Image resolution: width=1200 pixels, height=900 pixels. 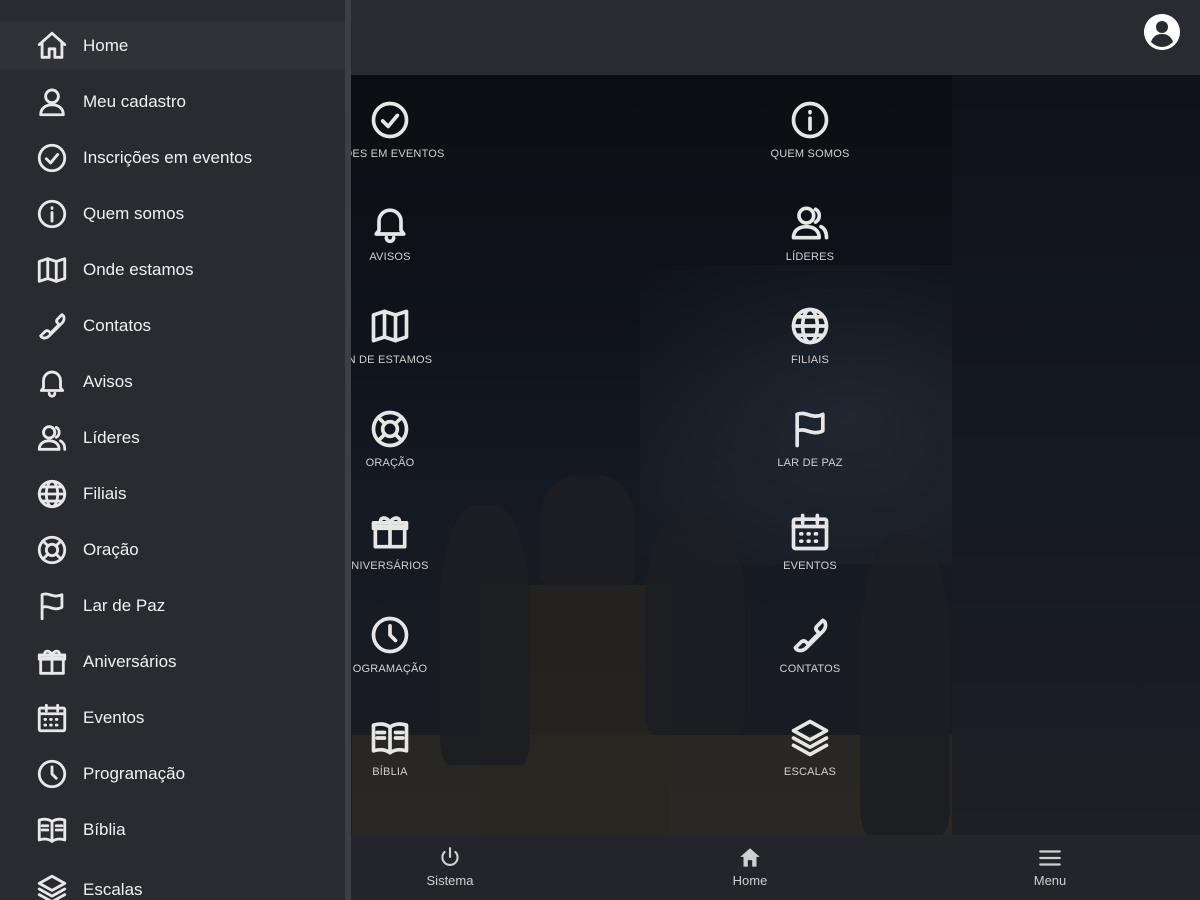 What do you see at coordinates (1050, 880) in the screenshot?
I see `bottom-nav-label: Menu` at bounding box center [1050, 880].